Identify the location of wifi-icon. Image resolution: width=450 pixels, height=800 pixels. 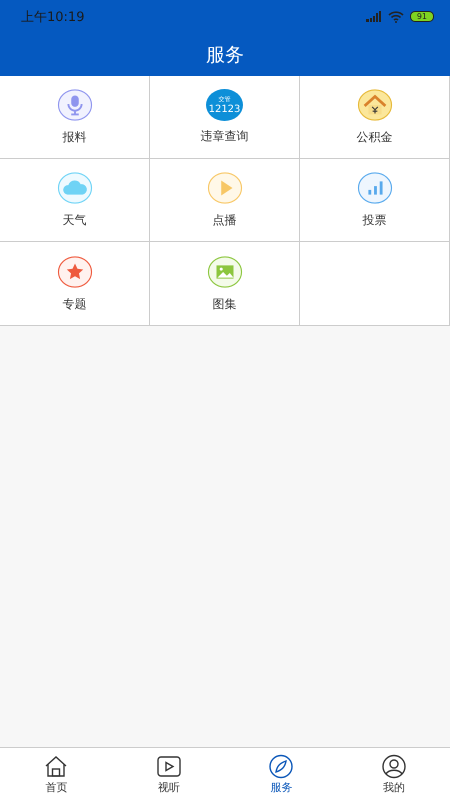
(396, 16).